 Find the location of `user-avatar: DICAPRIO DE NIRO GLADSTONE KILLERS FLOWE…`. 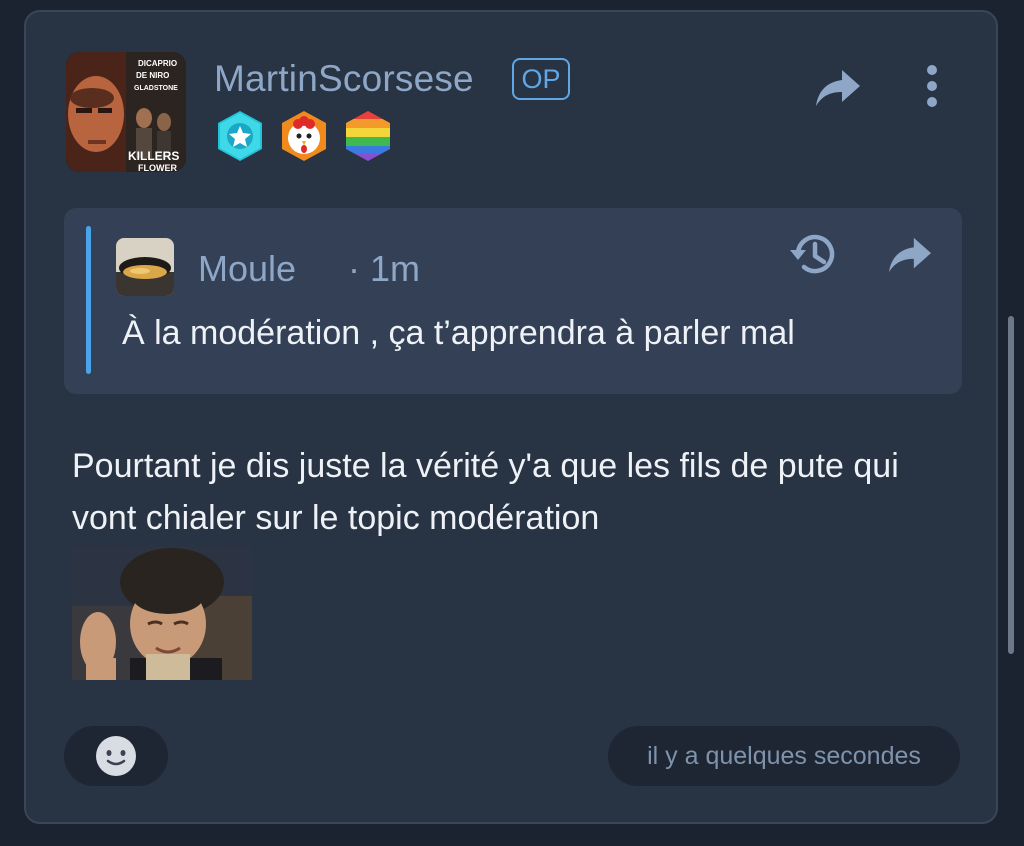

user-avatar: DICAPRIO DE NIRO GLADSTONE KILLERS FLOWE… is located at coordinates (126, 112).